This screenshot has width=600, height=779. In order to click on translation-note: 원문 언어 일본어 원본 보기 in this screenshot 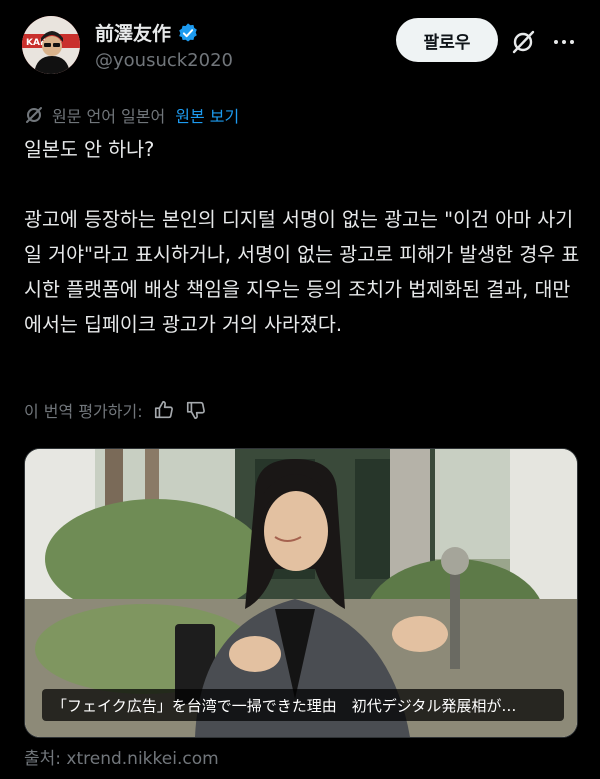, I will do `click(131, 115)`.